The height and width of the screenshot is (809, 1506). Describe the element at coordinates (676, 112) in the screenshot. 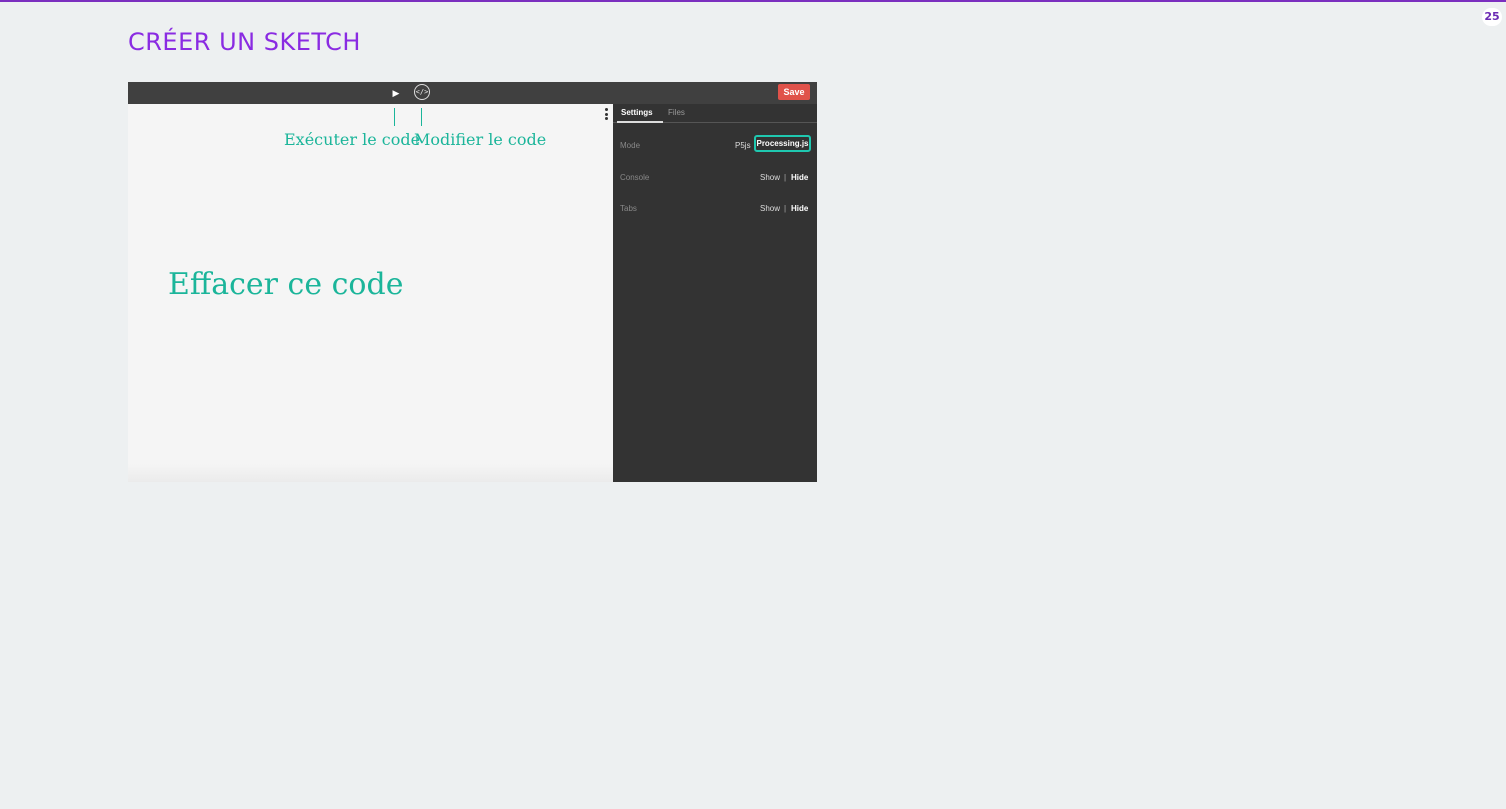

I see `tab-files: Files` at that location.